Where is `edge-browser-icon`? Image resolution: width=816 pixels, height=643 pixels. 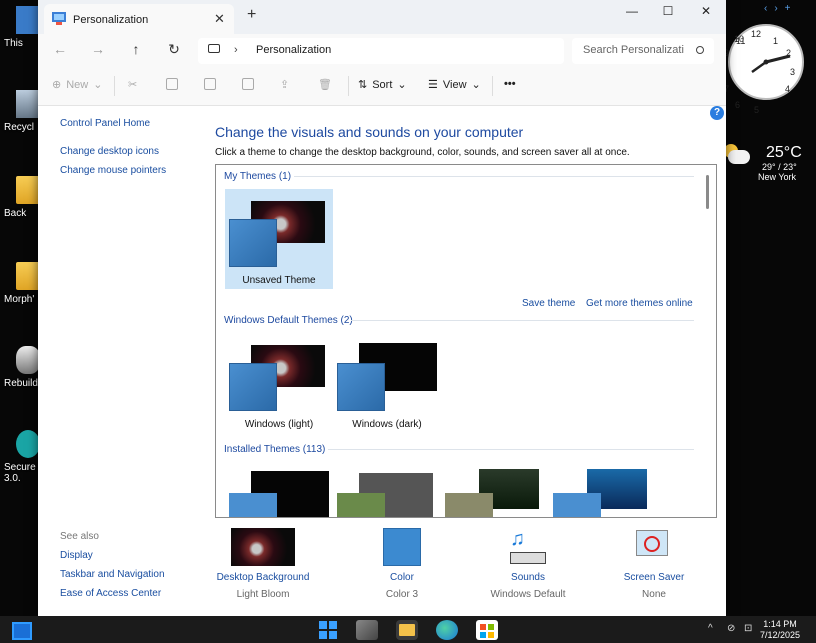 edge-browser-icon is located at coordinates (447, 630).